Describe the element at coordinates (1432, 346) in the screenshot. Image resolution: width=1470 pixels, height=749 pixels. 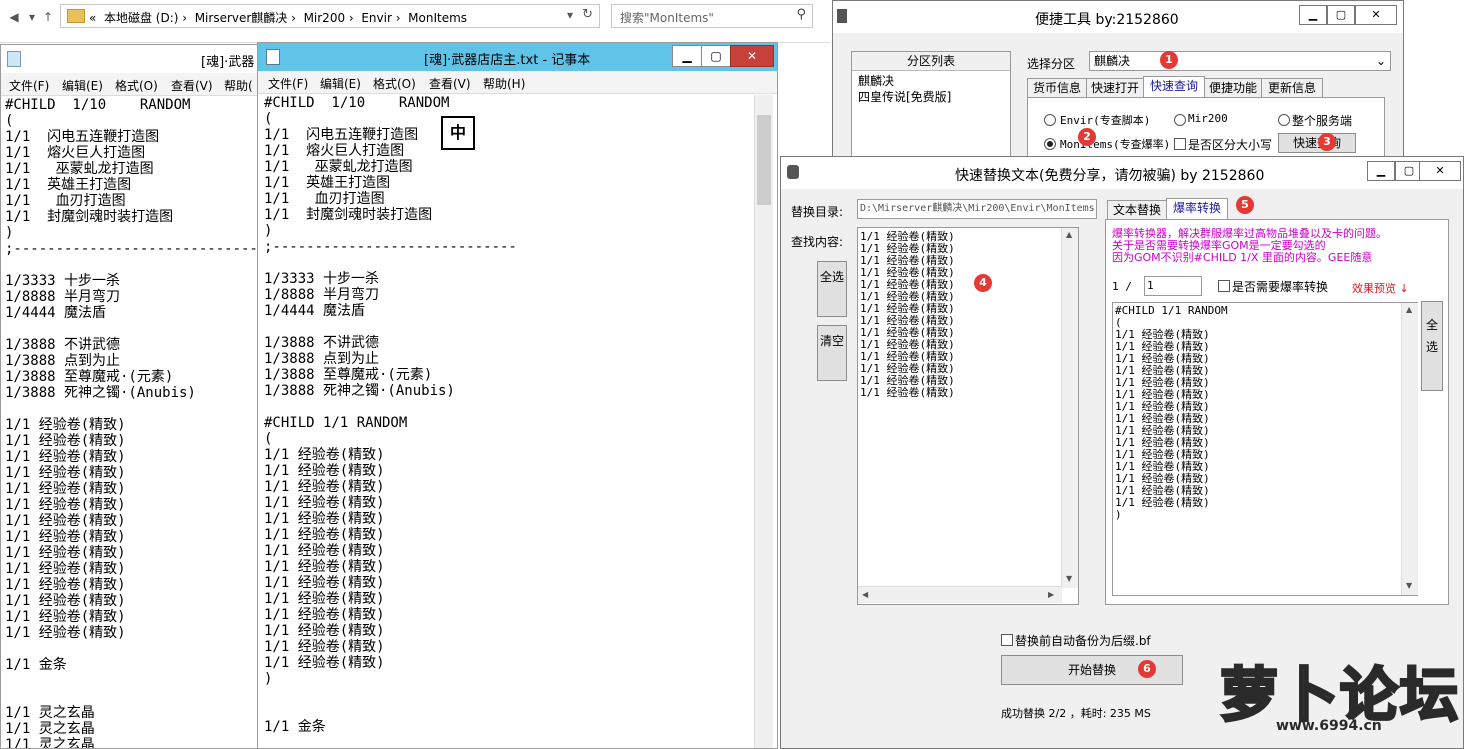
I see `preview-select-all-button: 全选` at that location.